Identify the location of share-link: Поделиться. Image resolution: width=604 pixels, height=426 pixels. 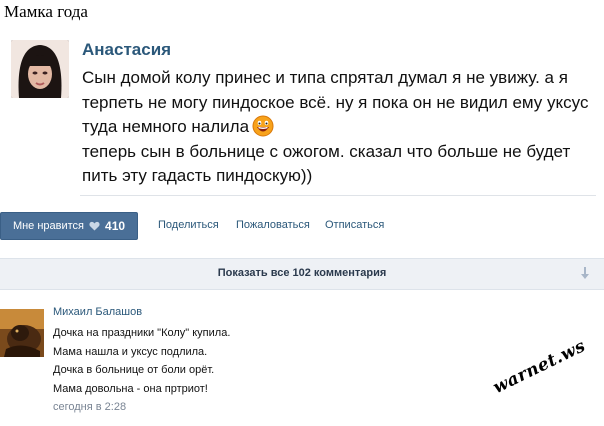
(188, 225).